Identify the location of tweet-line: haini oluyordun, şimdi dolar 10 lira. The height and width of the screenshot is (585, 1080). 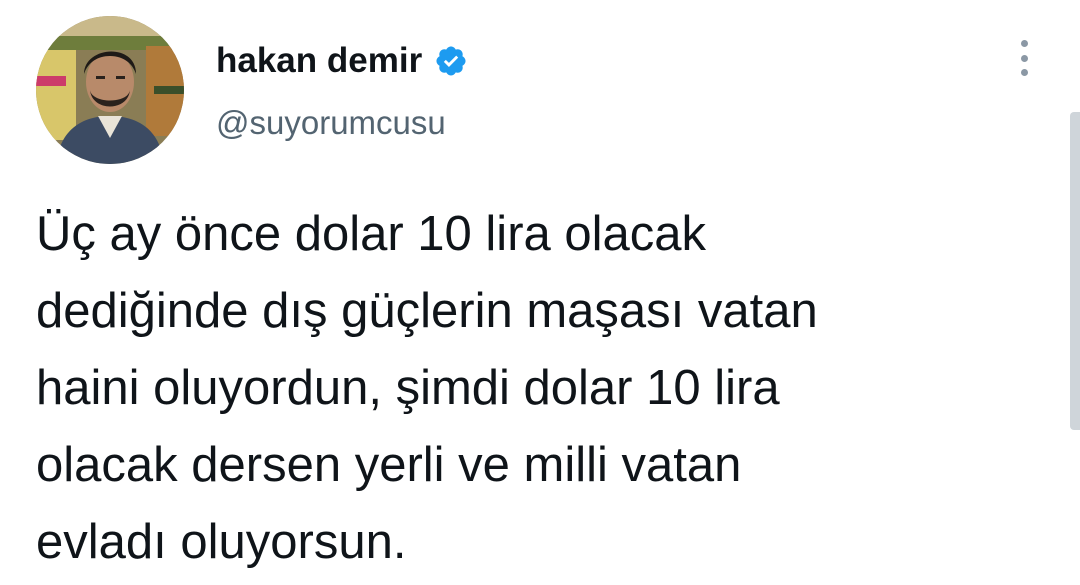
(408, 388).